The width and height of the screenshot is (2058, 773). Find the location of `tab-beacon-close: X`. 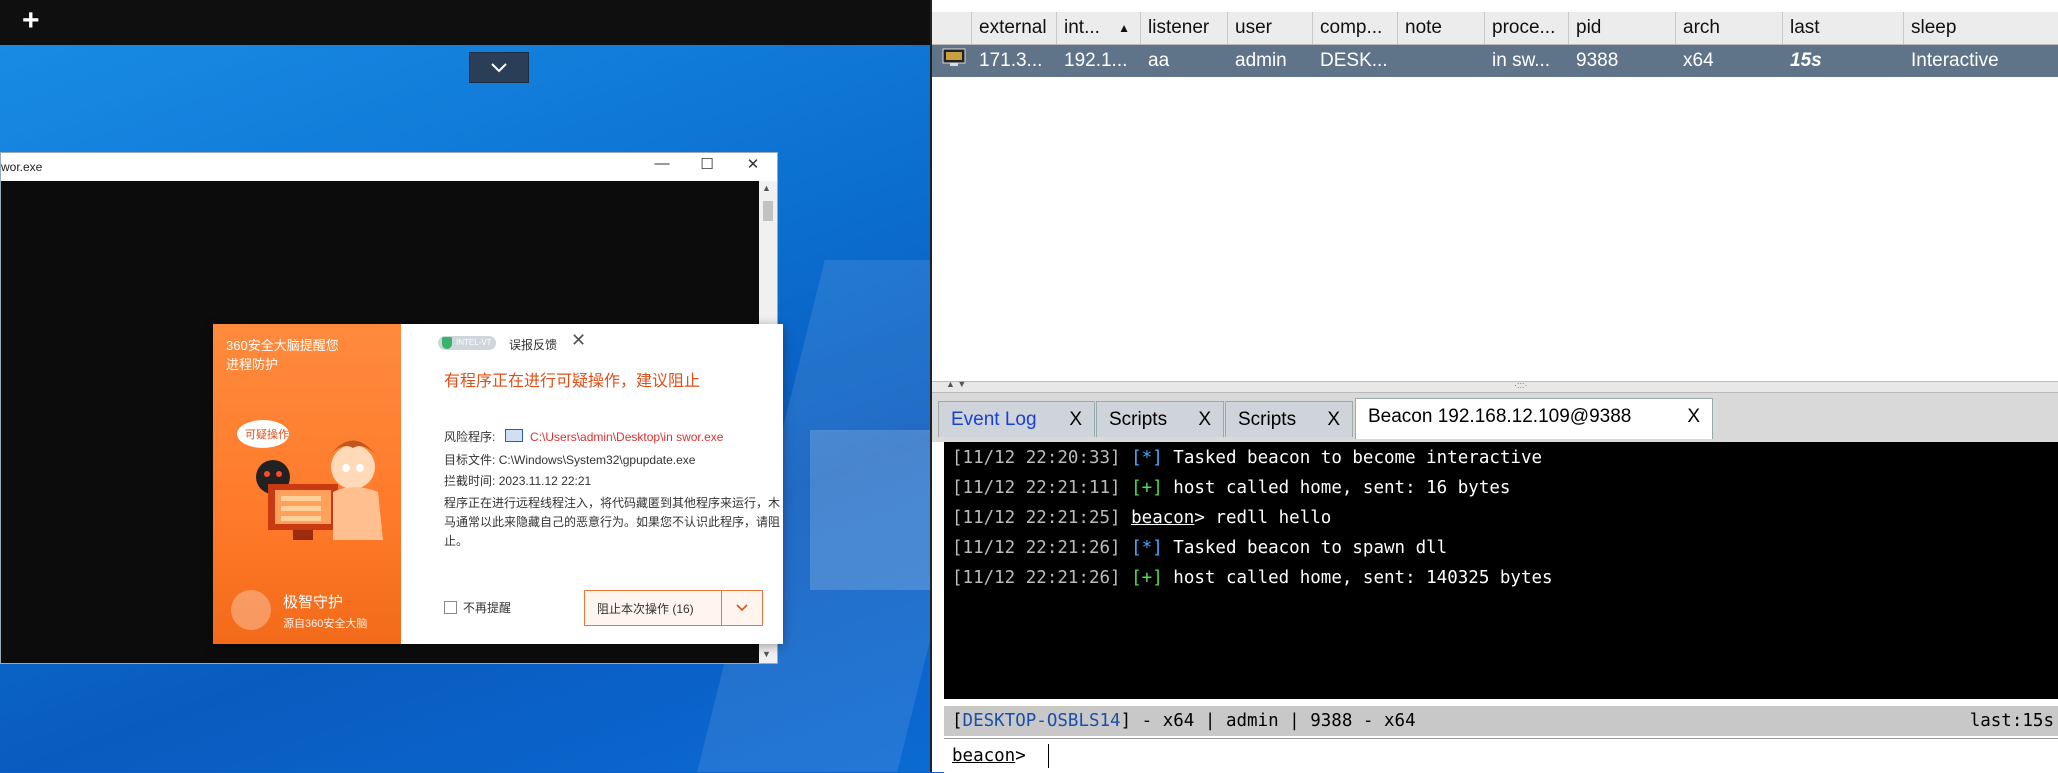

tab-beacon-close: X is located at coordinates (1693, 417).